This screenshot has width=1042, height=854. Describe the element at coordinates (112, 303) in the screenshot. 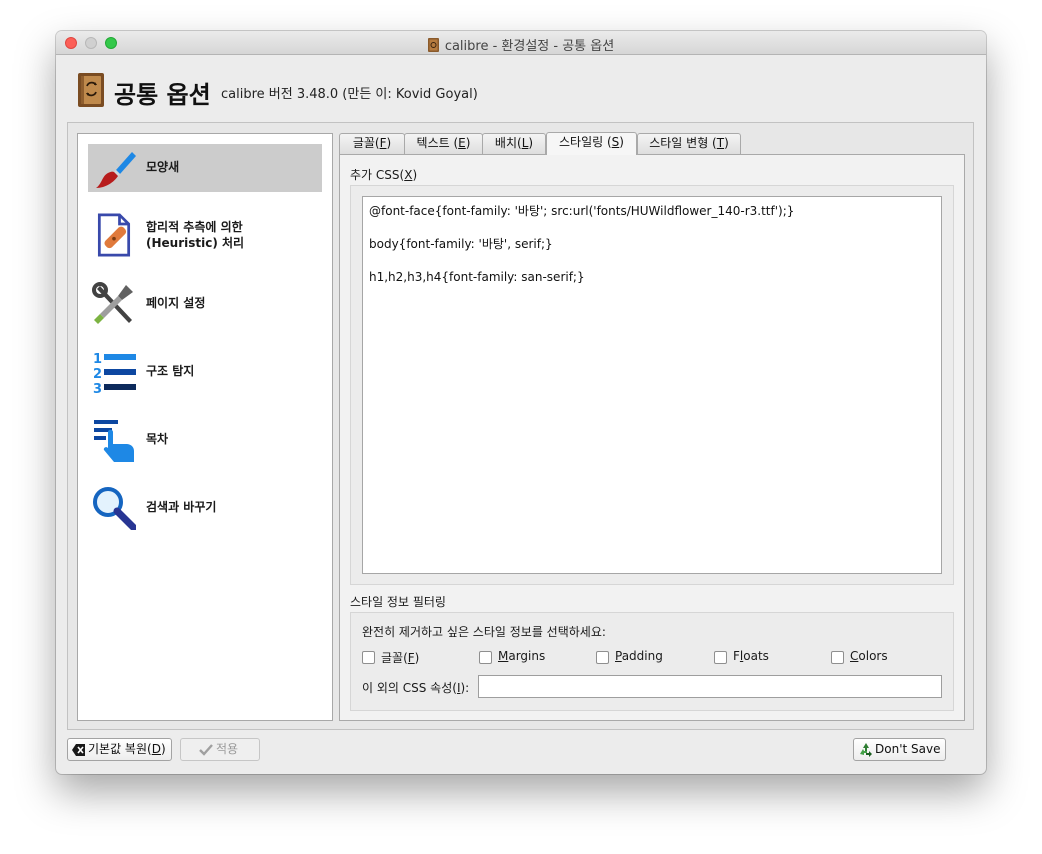

I see `wrench-screwdriver-icon` at that location.